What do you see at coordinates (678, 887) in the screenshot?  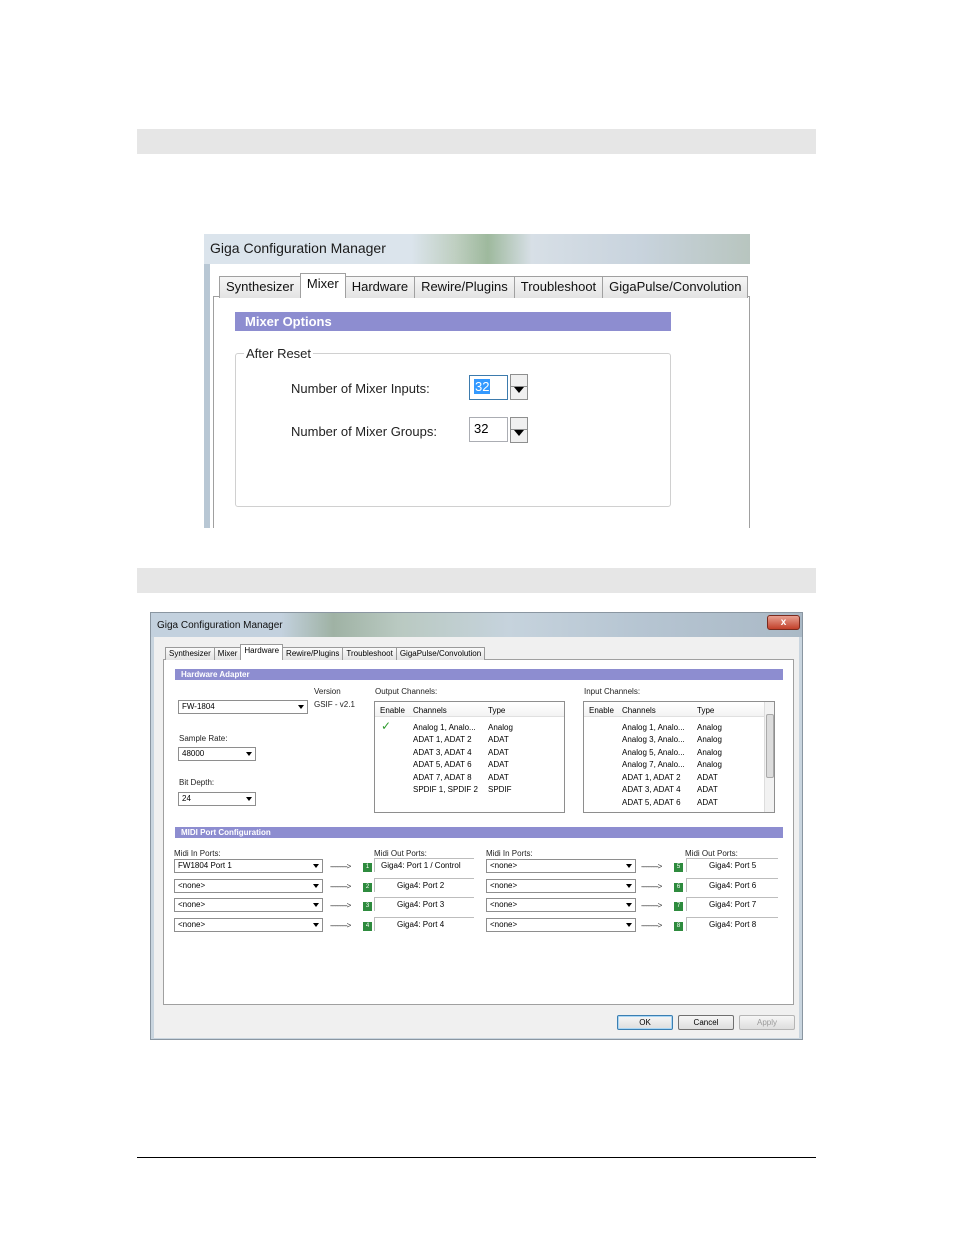 I see `port-number-badge: 6` at bounding box center [678, 887].